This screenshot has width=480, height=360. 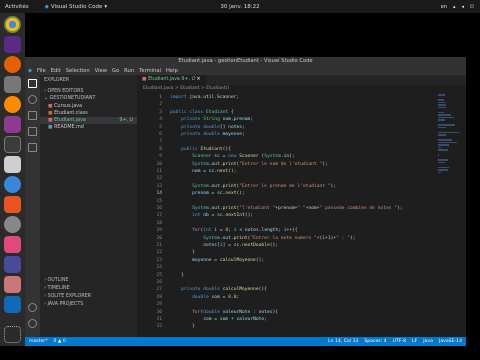 What do you see at coordinates (56, 71) in the screenshot?
I see `menu-edit: Edit` at bounding box center [56, 71].